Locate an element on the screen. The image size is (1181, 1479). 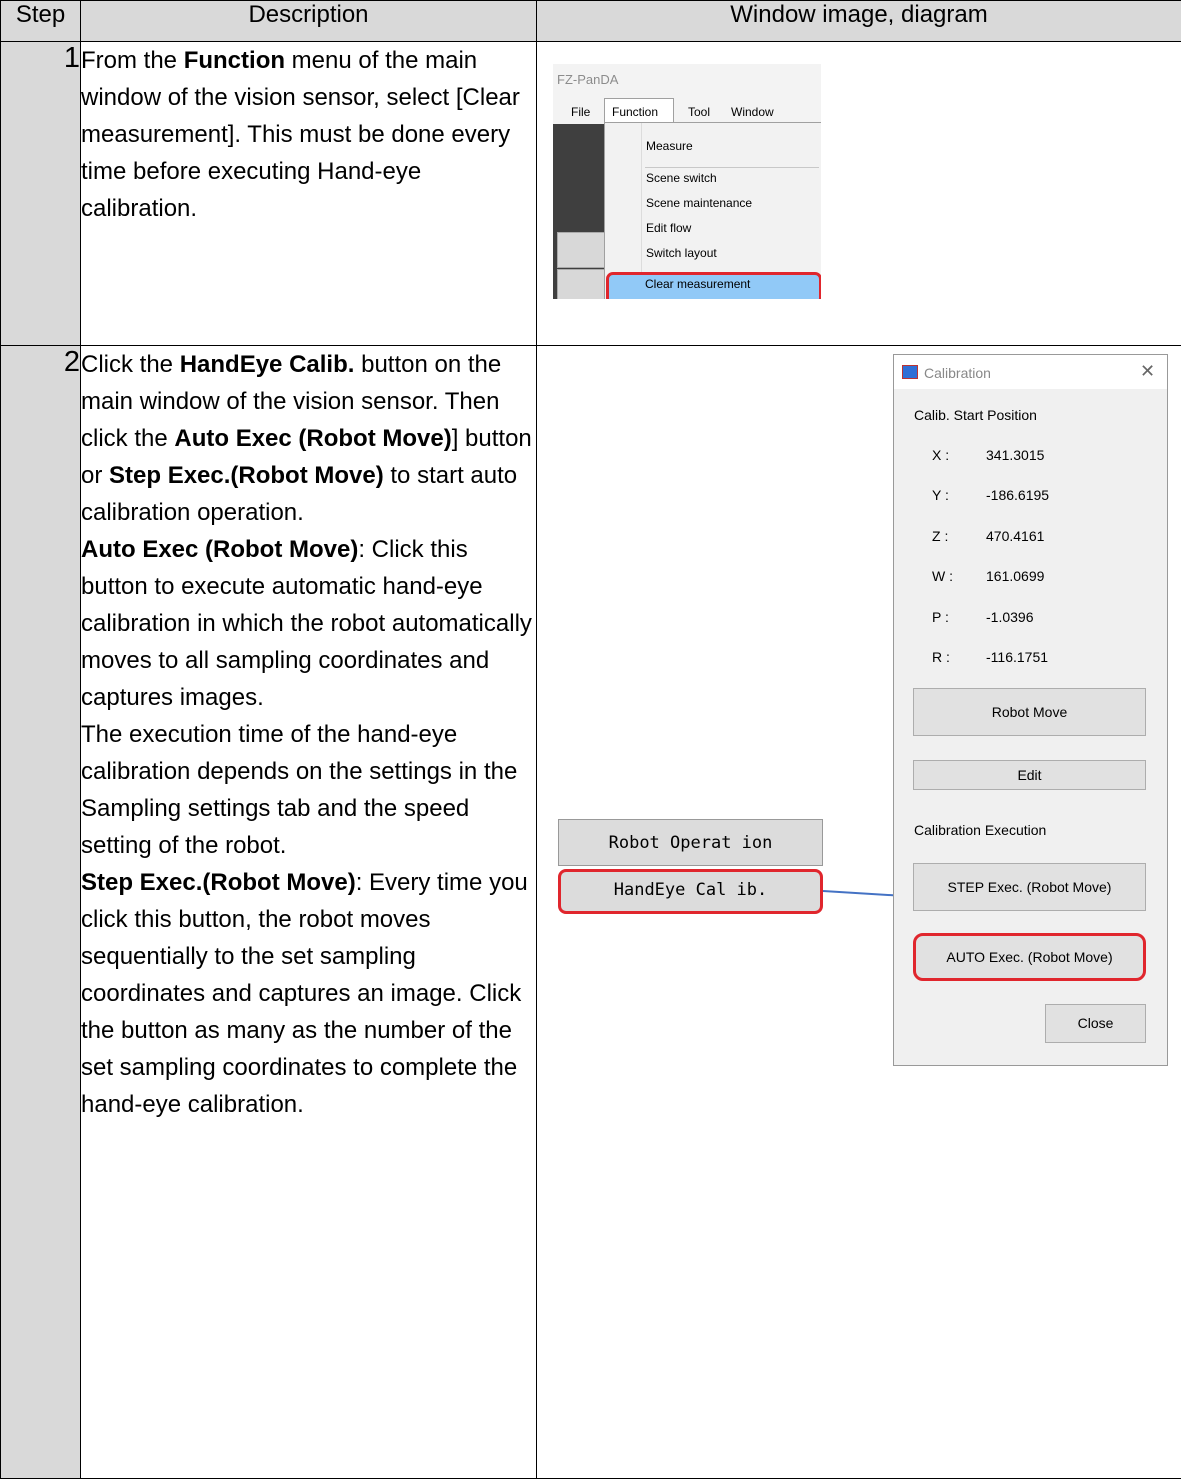
coord-value: 470.4161 is located at coordinates (1015, 536).